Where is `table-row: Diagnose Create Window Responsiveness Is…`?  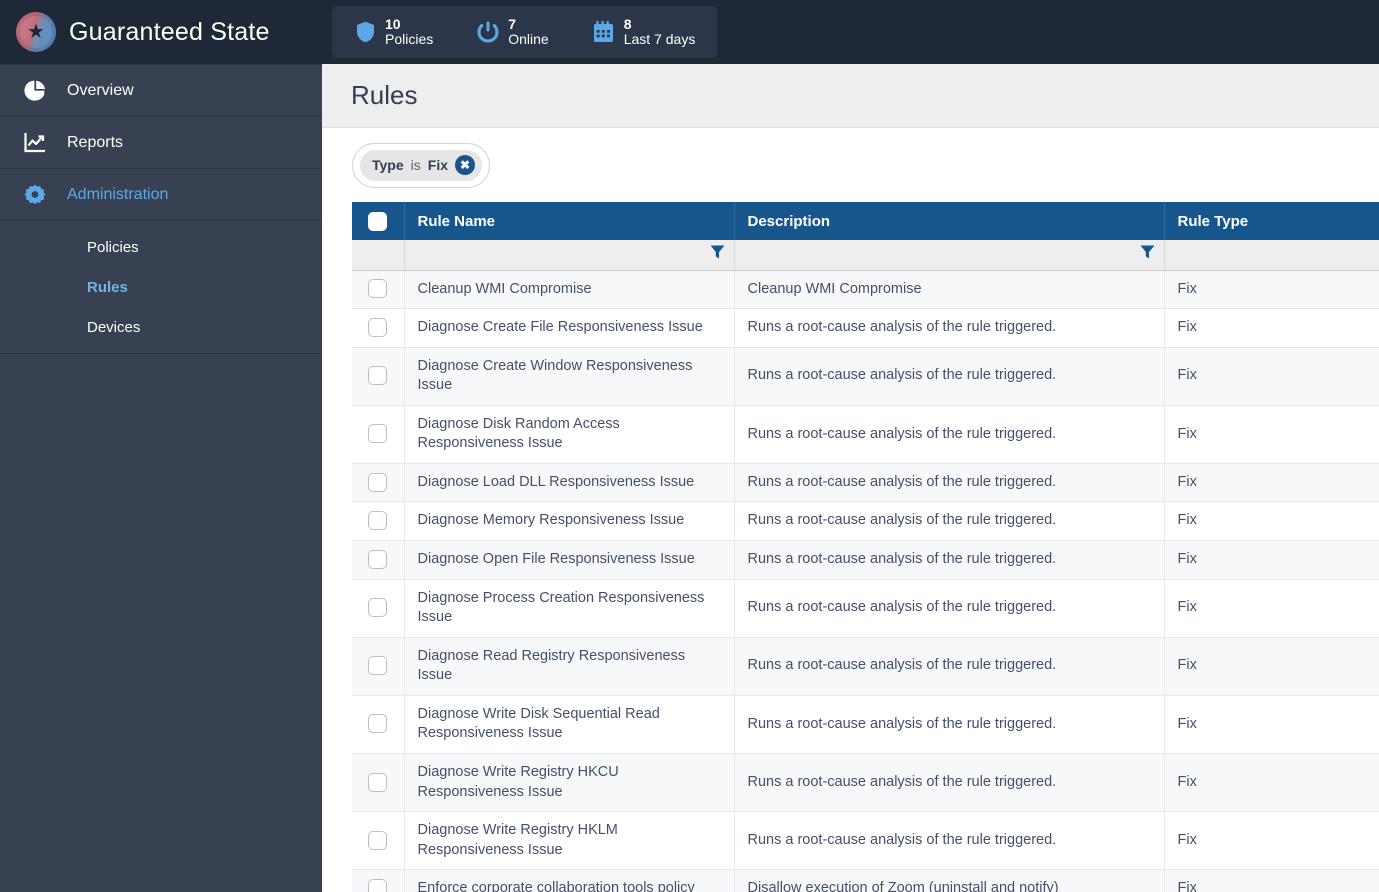 table-row: Diagnose Create Window Responsiveness Is… is located at coordinates (865, 376).